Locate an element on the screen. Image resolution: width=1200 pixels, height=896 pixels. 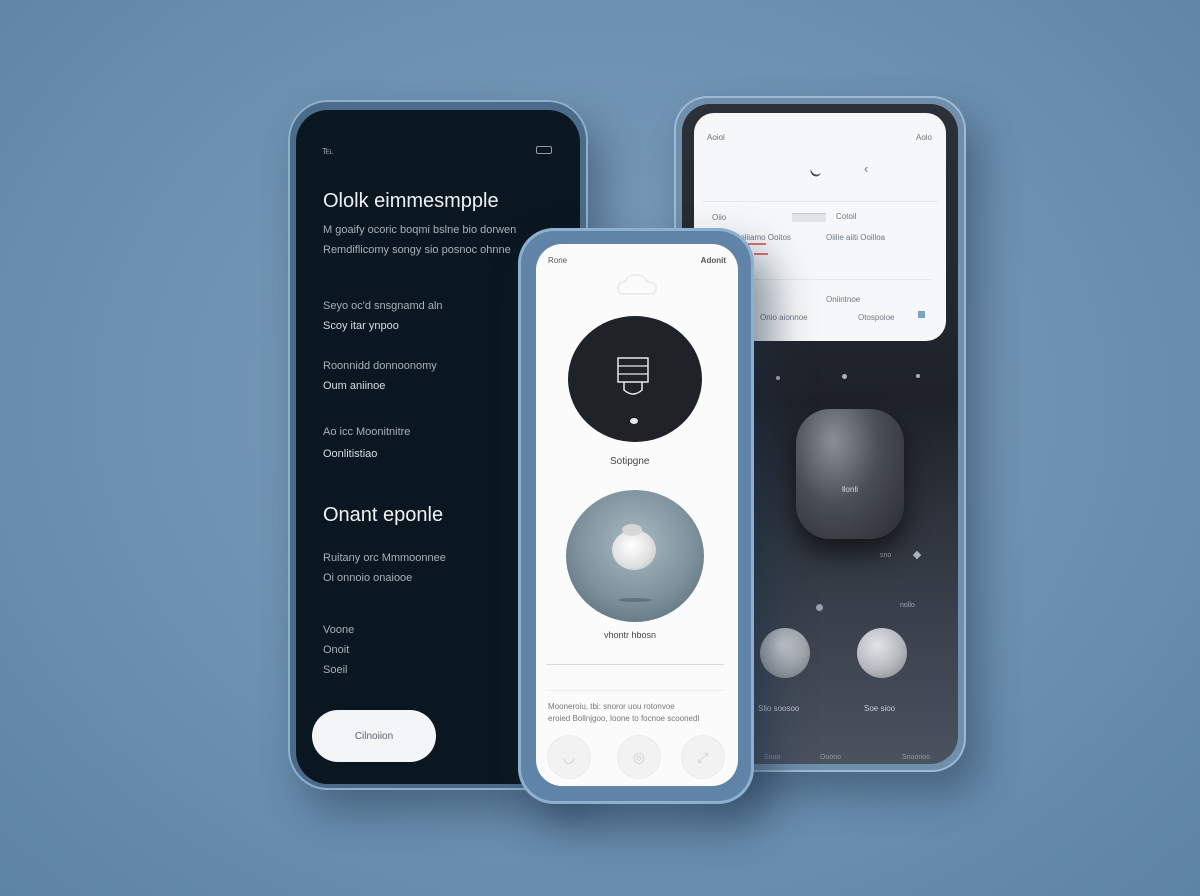
device-icon is located at coordinates (633, 376).